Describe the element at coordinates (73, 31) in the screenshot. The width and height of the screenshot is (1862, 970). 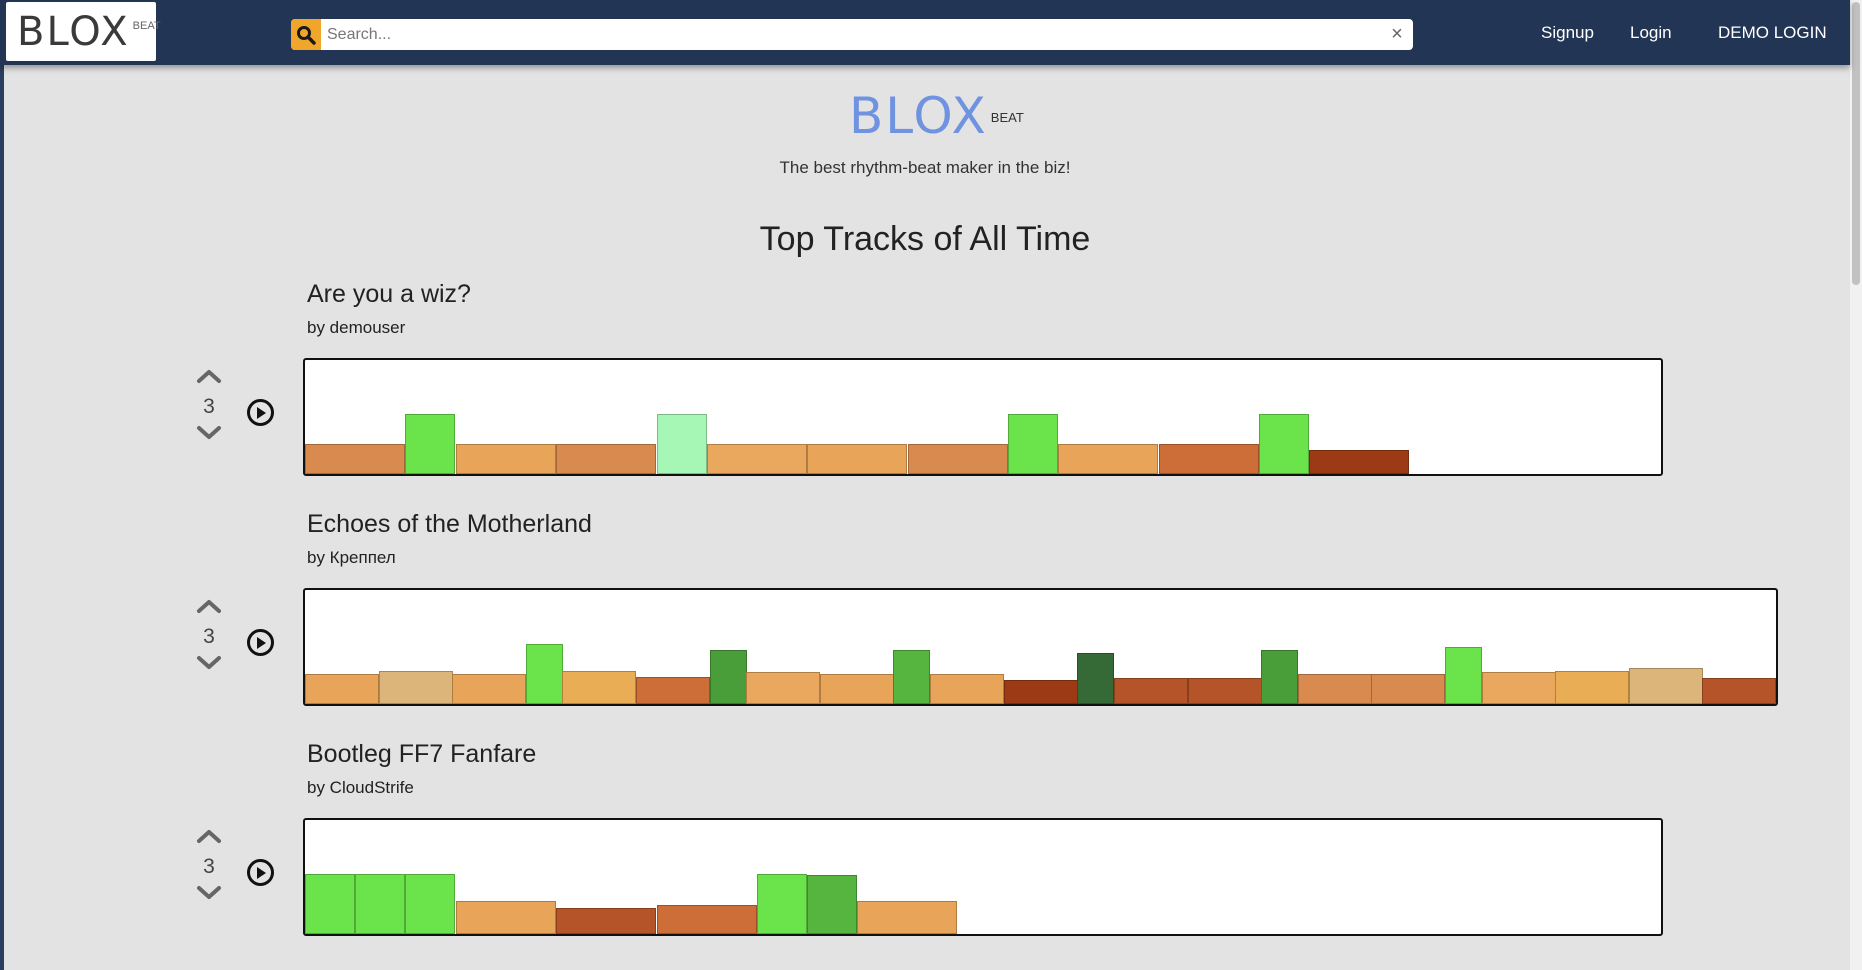
I see `logo-text: BLOX` at that location.